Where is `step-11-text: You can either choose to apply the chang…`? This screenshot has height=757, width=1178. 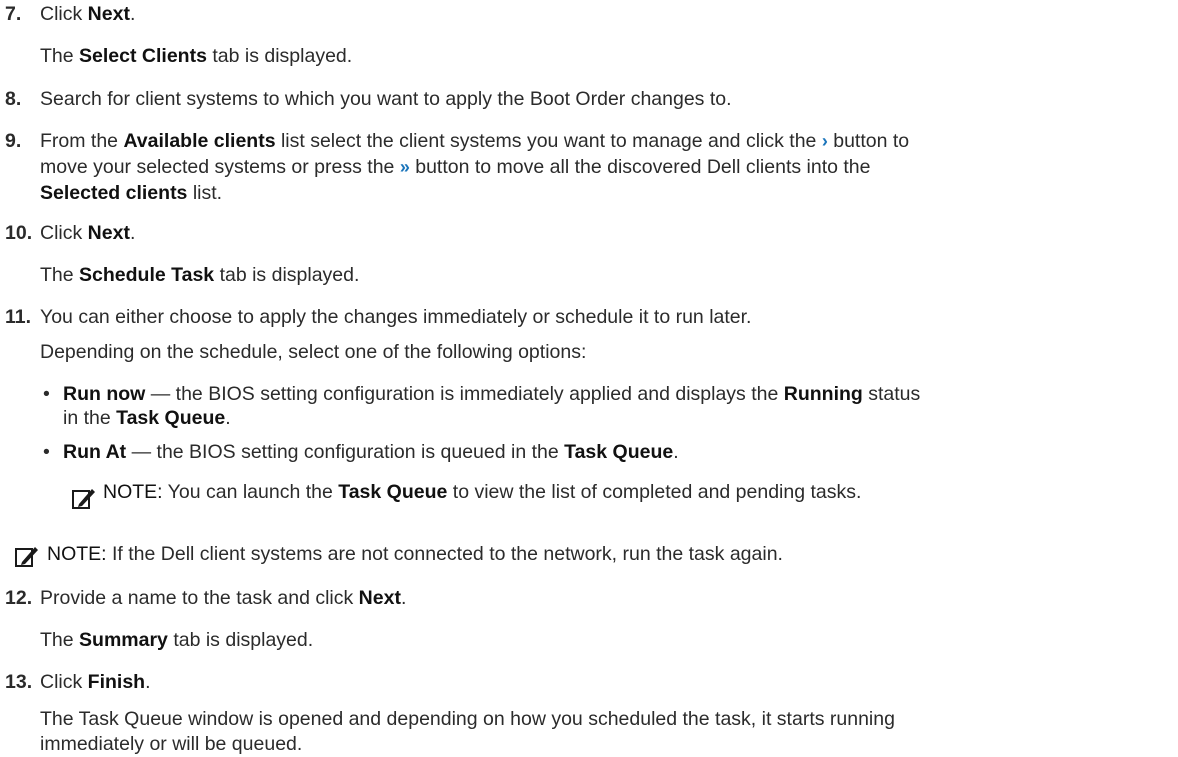
step-11-text: You can either choose to apply the chang… is located at coordinates (396, 317).